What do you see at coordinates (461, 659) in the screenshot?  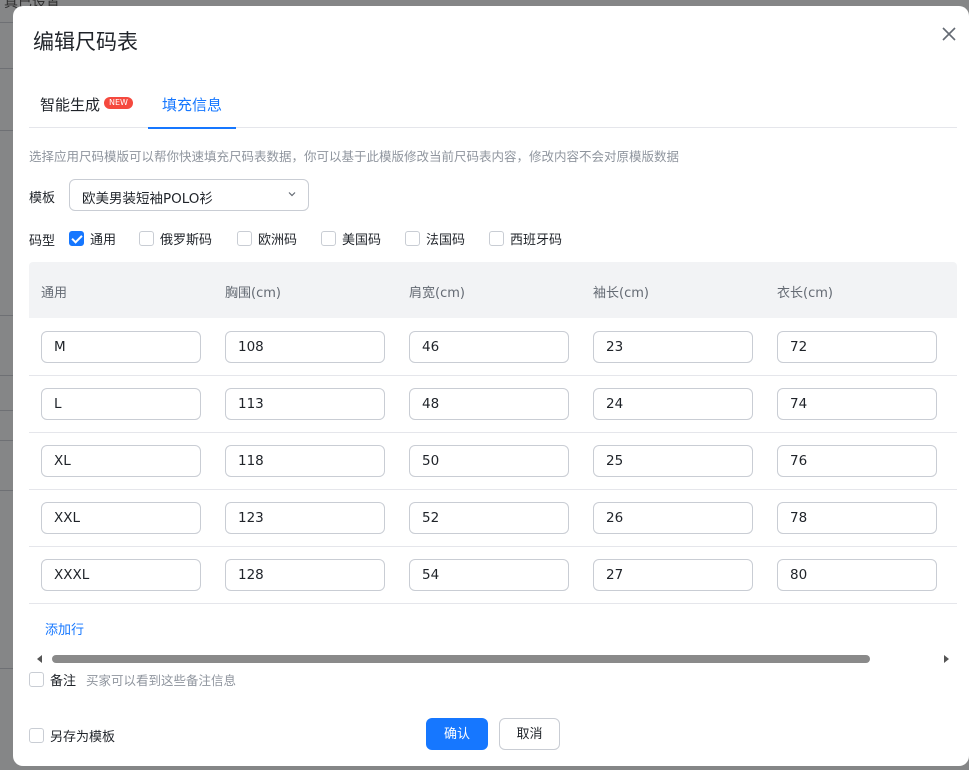 I see `scrollbar-thumb` at bounding box center [461, 659].